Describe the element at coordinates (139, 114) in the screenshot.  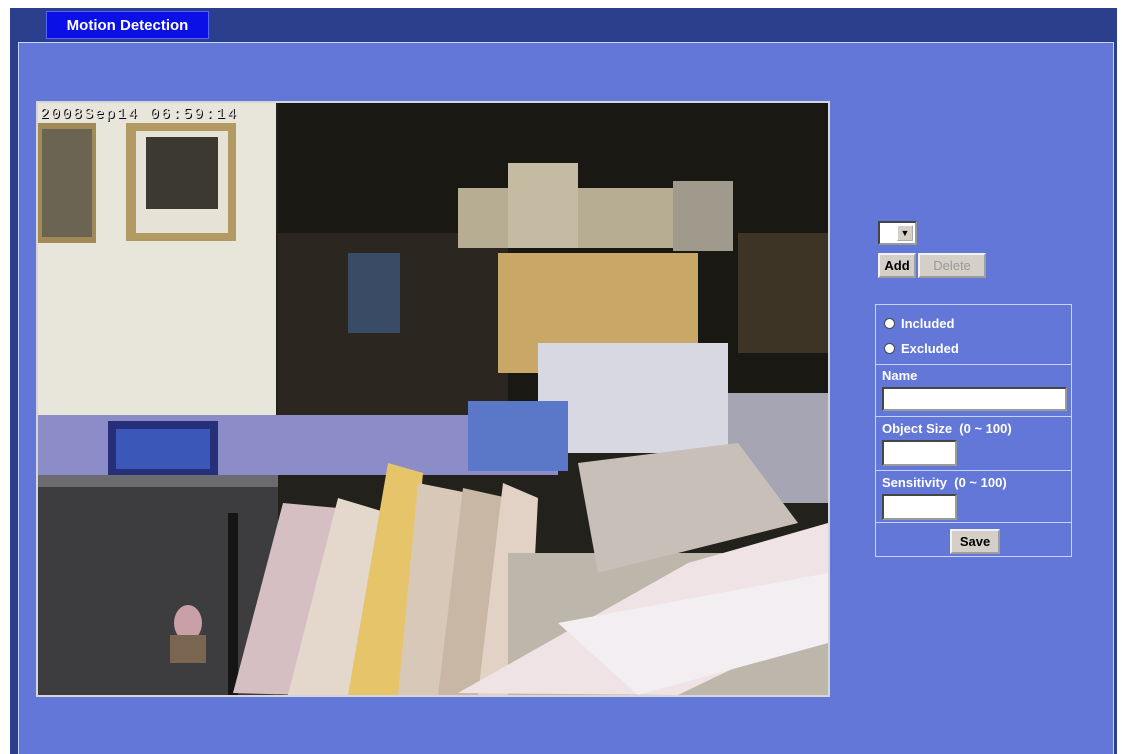
I see `video-timestamp: 2008Sep14 06:59:14` at that location.